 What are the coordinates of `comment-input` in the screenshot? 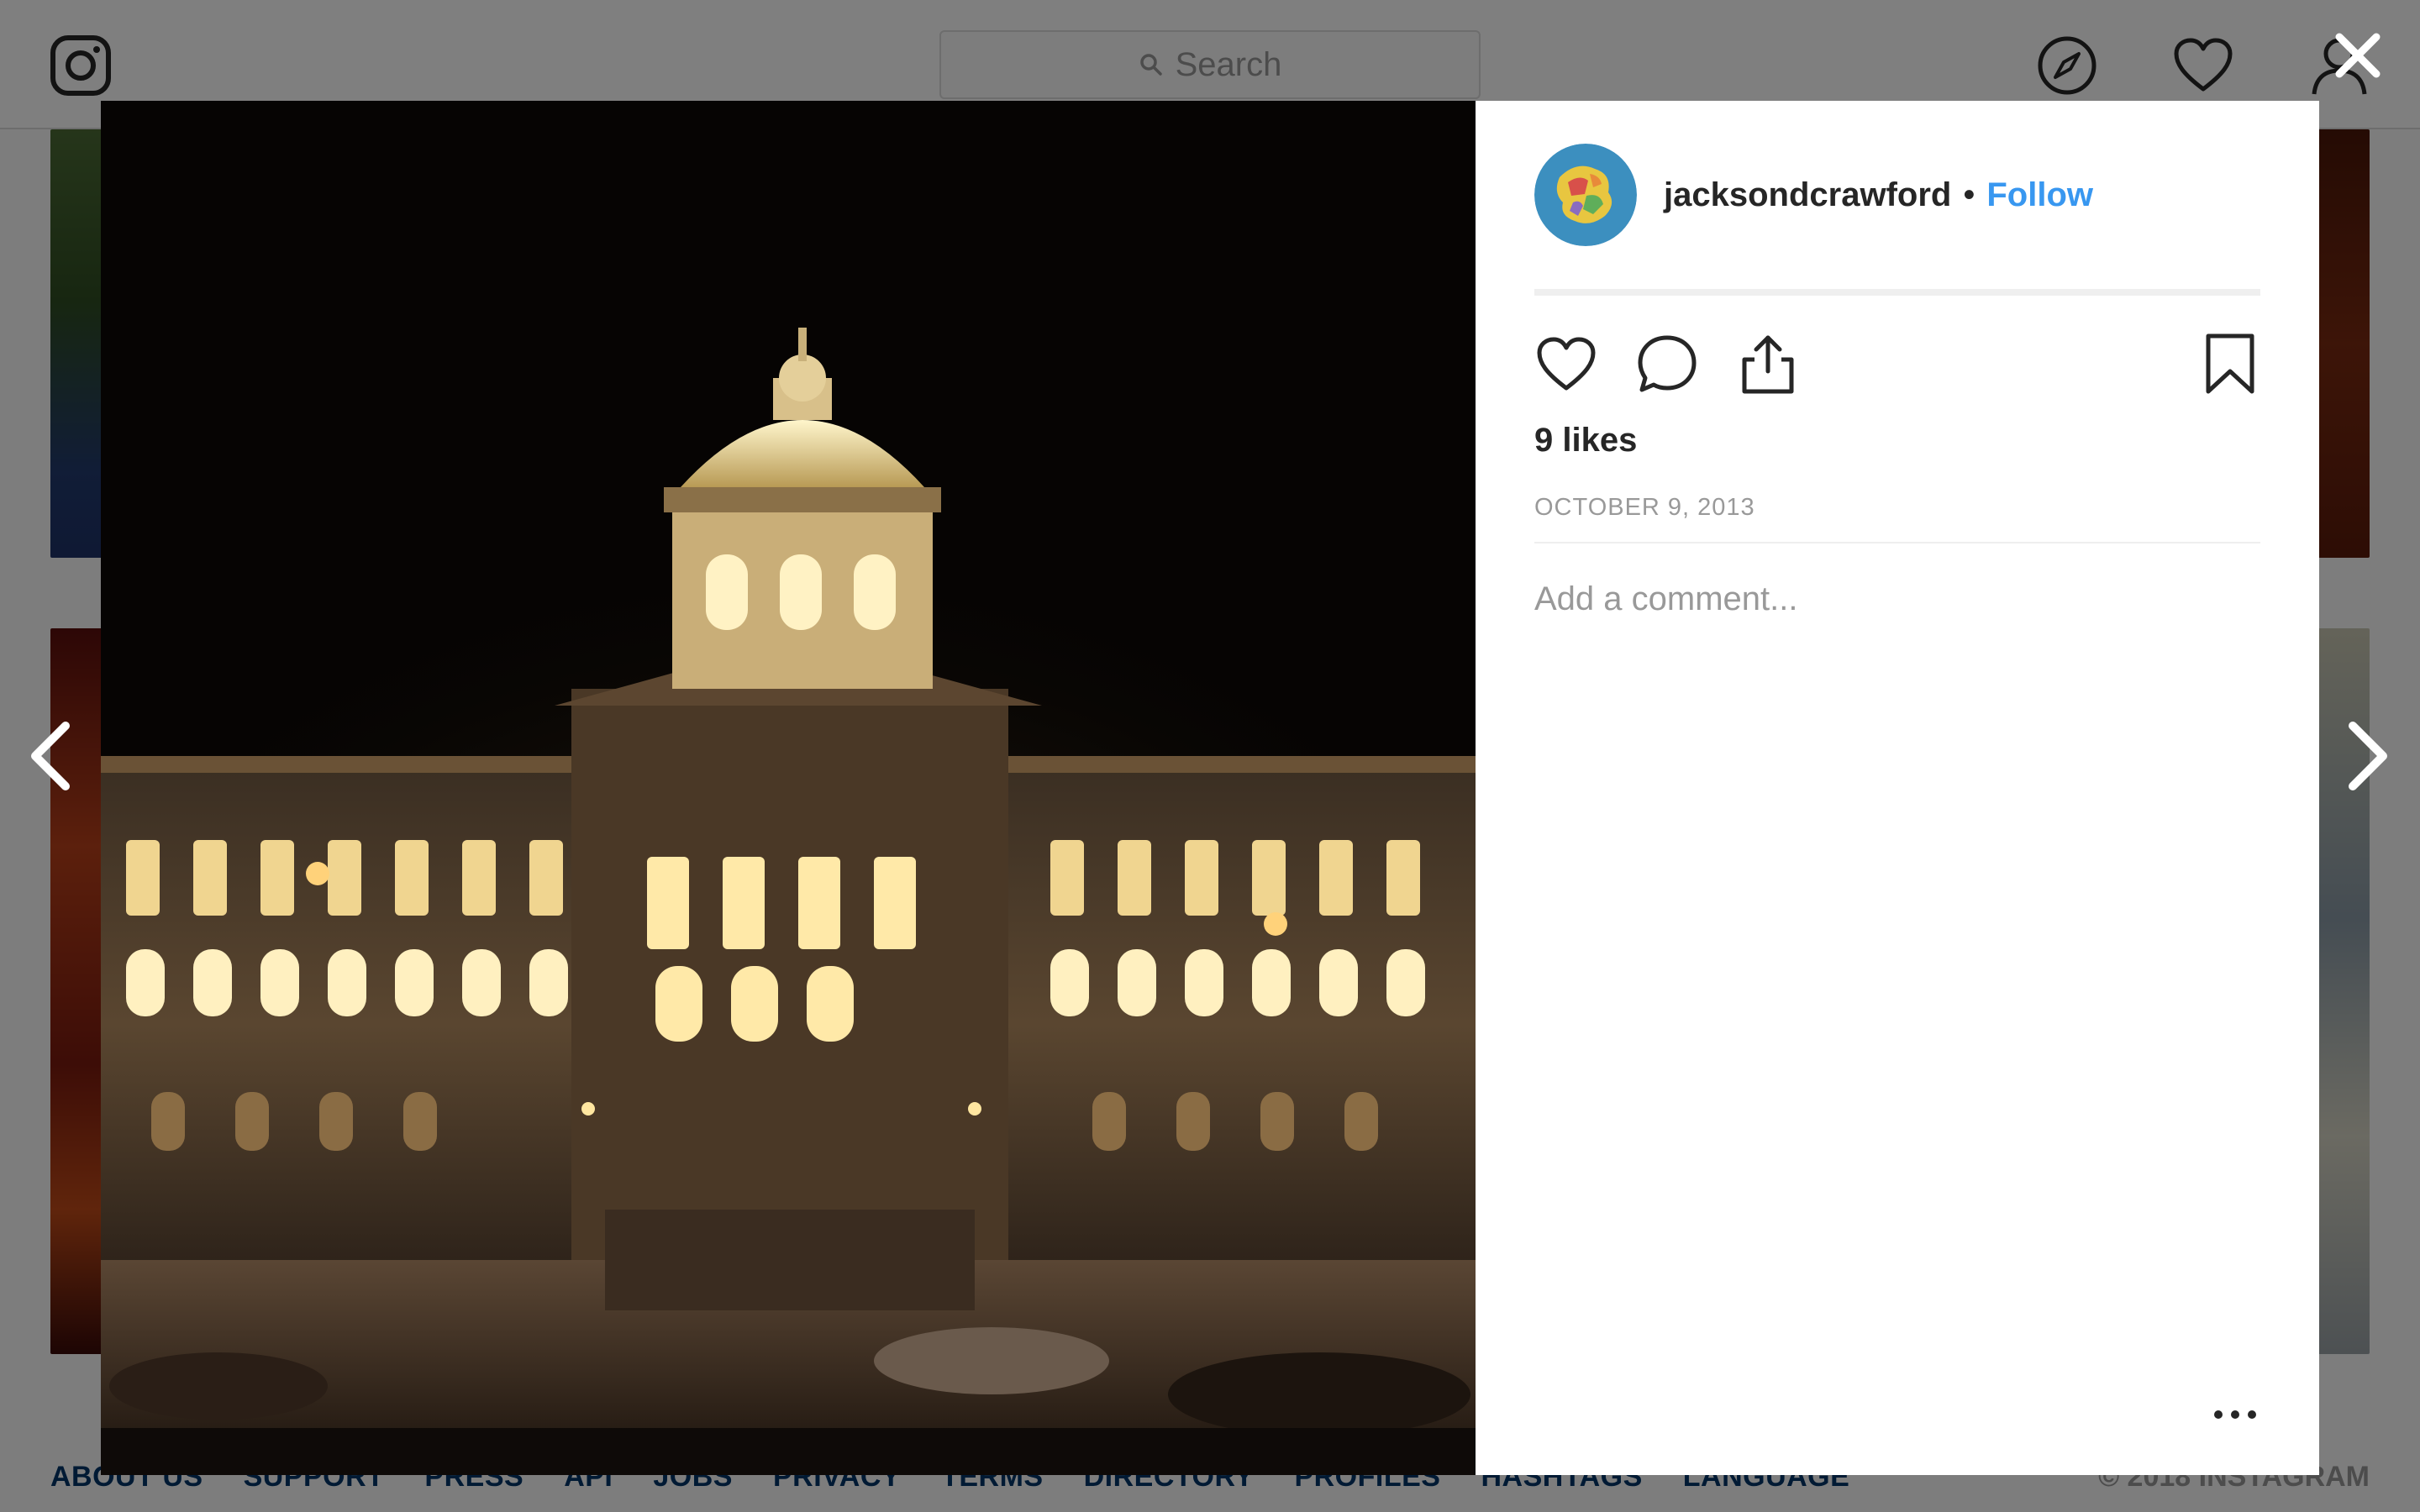 It's located at (1897, 599).